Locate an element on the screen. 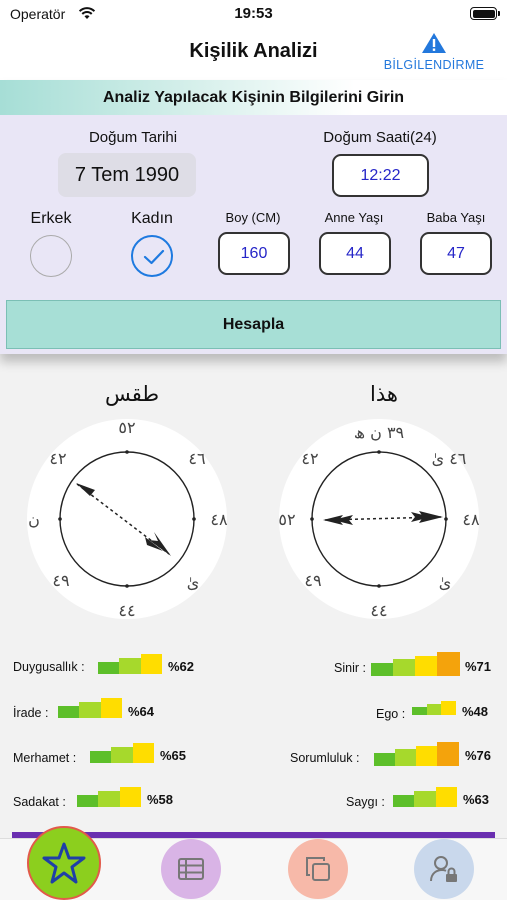  stat-value-saygi: %63 is located at coordinates (476, 799).